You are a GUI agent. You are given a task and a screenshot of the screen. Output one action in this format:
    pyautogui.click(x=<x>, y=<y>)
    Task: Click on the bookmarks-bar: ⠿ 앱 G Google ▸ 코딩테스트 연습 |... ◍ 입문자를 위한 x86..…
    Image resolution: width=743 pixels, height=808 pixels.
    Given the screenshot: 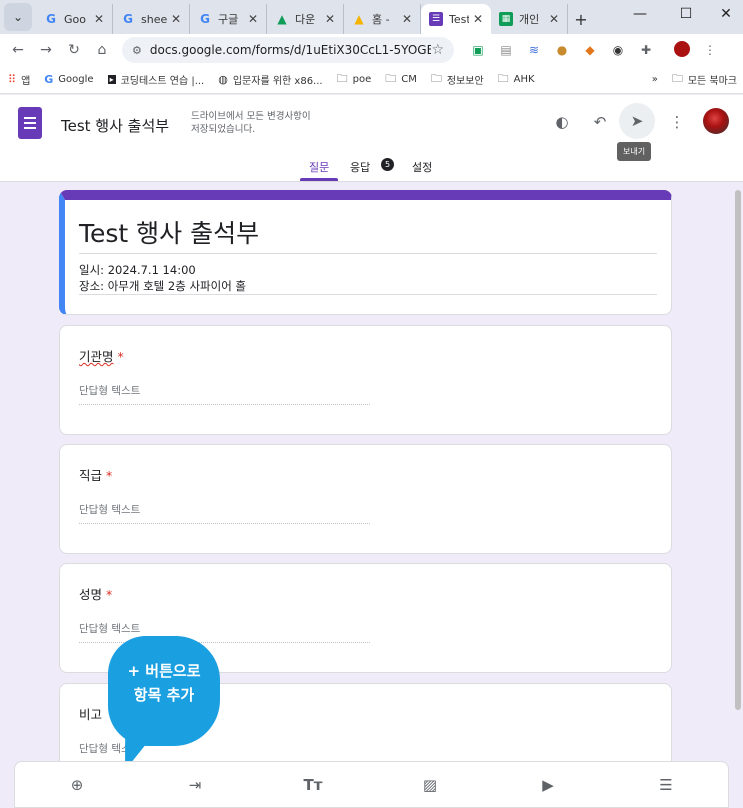 What is the action you would take?
    pyautogui.click(x=371, y=80)
    